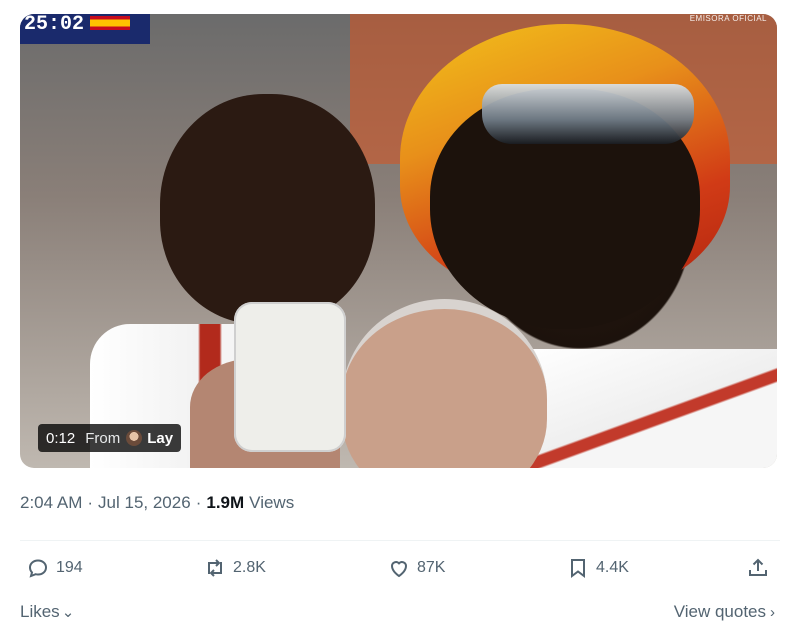 This screenshot has width=800, height=631. I want to click on views-count: 1.9M, so click(225, 502).